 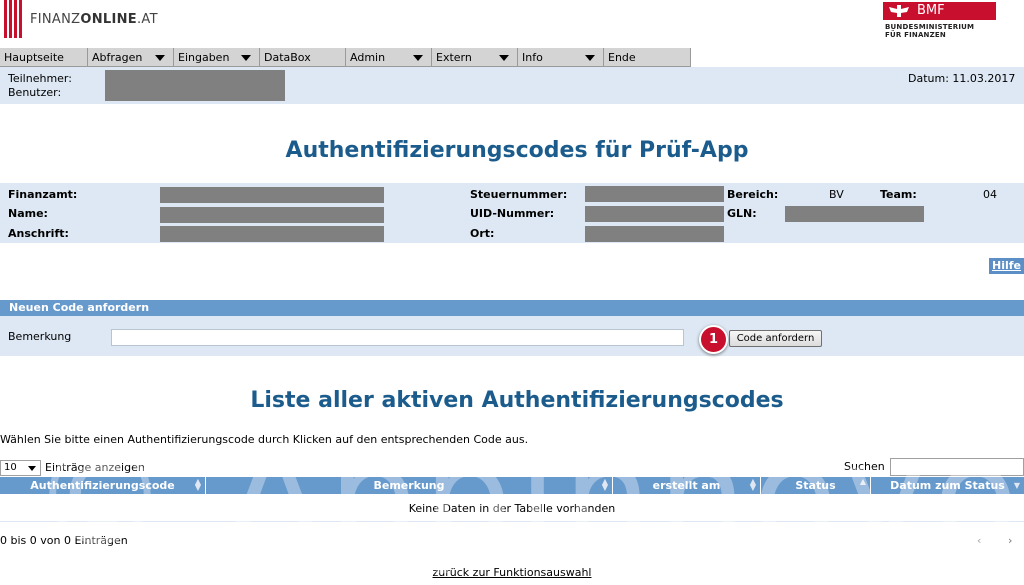 What do you see at coordinates (482, 233) in the screenshot?
I see `ort-label: Ort:` at bounding box center [482, 233].